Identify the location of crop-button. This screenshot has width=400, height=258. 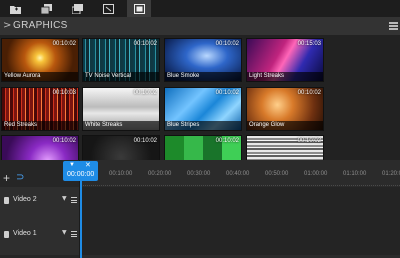
(108, 8).